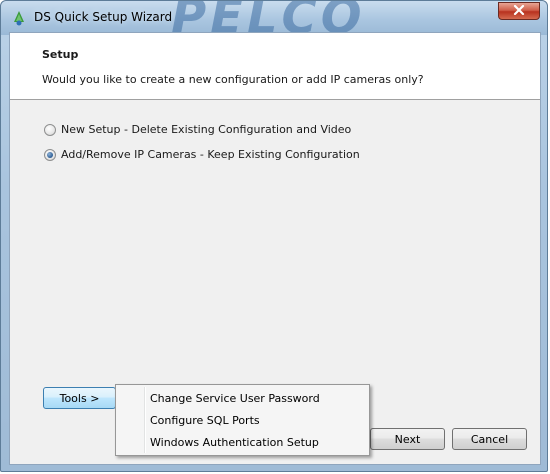 The width and height of the screenshot is (550, 474). What do you see at coordinates (19, 18) in the screenshot?
I see `app-icon` at bounding box center [19, 18].